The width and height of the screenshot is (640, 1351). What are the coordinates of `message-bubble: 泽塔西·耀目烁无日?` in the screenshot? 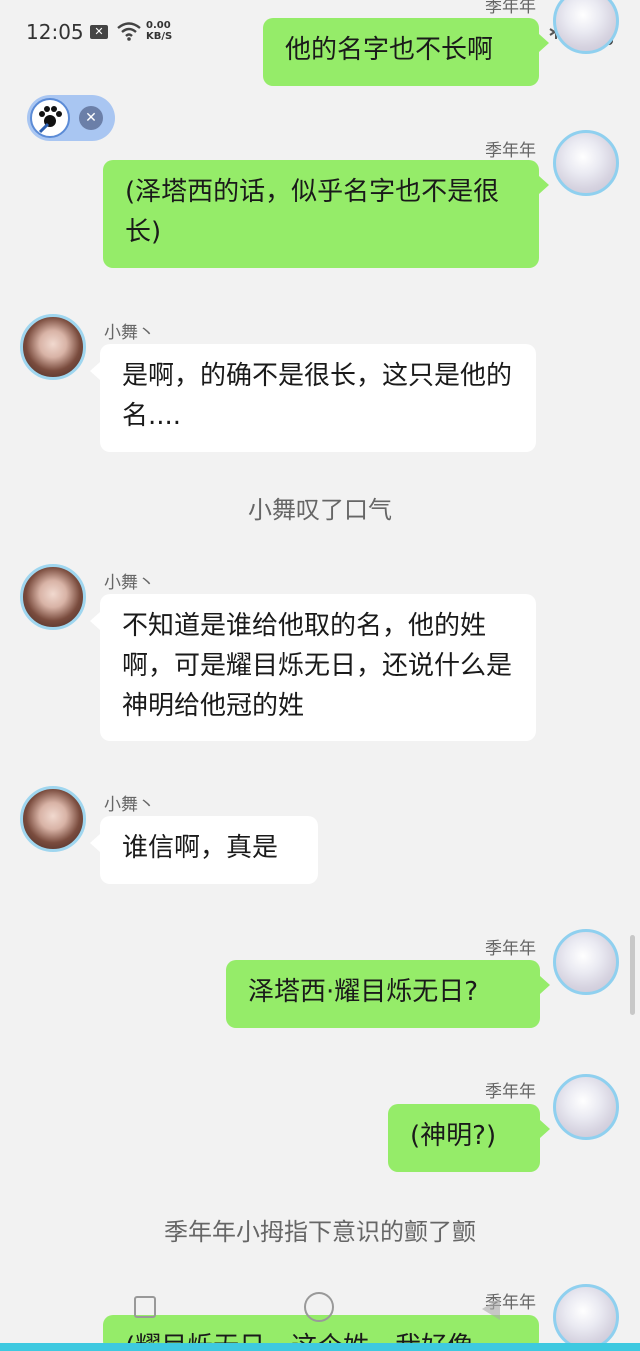 It's located at (383, 994).